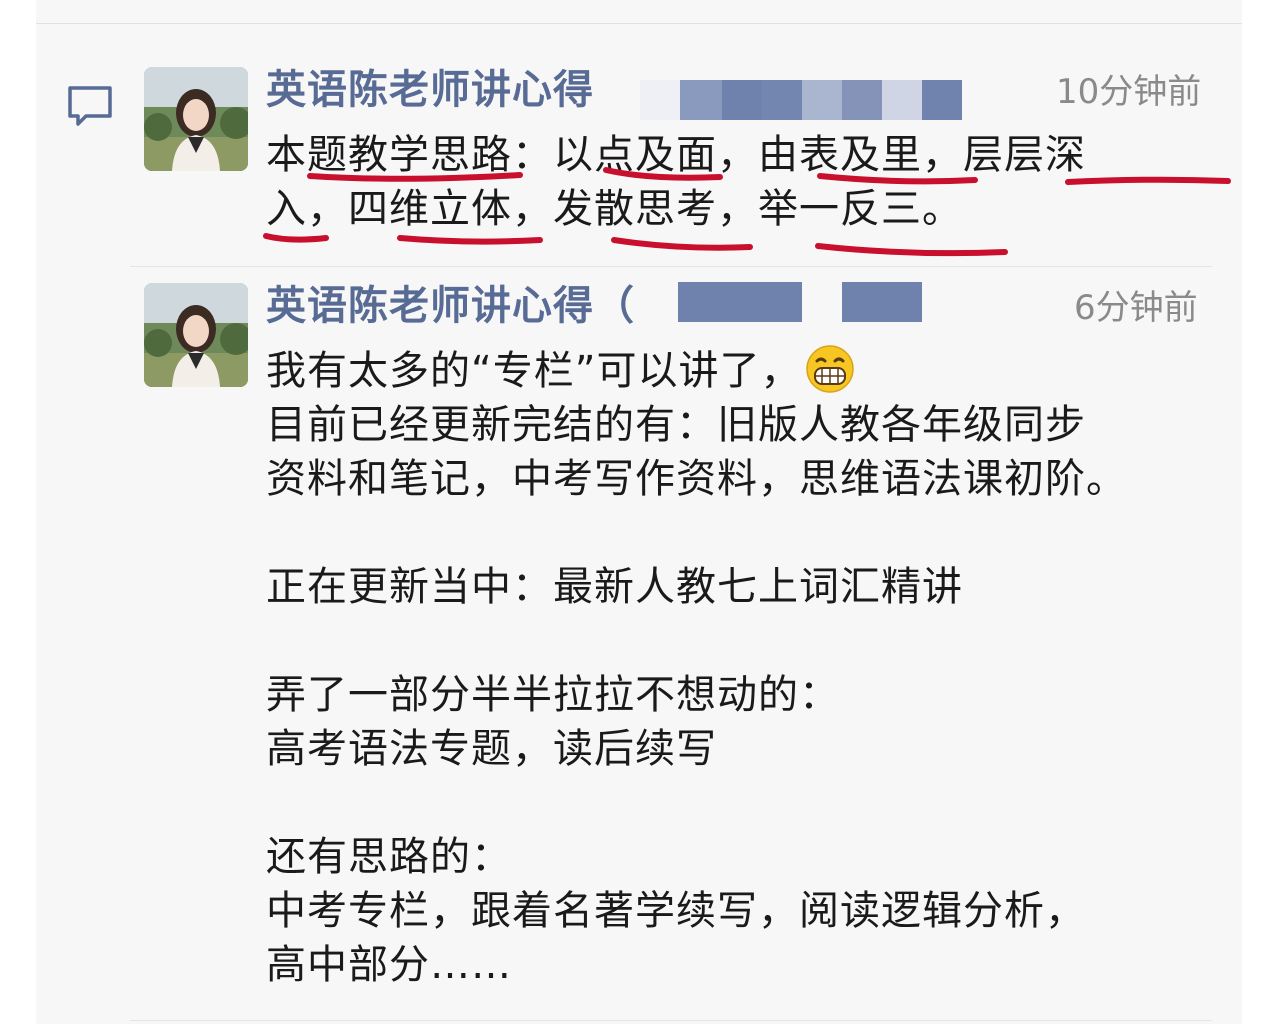 The width and height of the screenshot is (1284, 1024). I want to click on author-name: 英语陈老师讲心得（, so click(450, 306).